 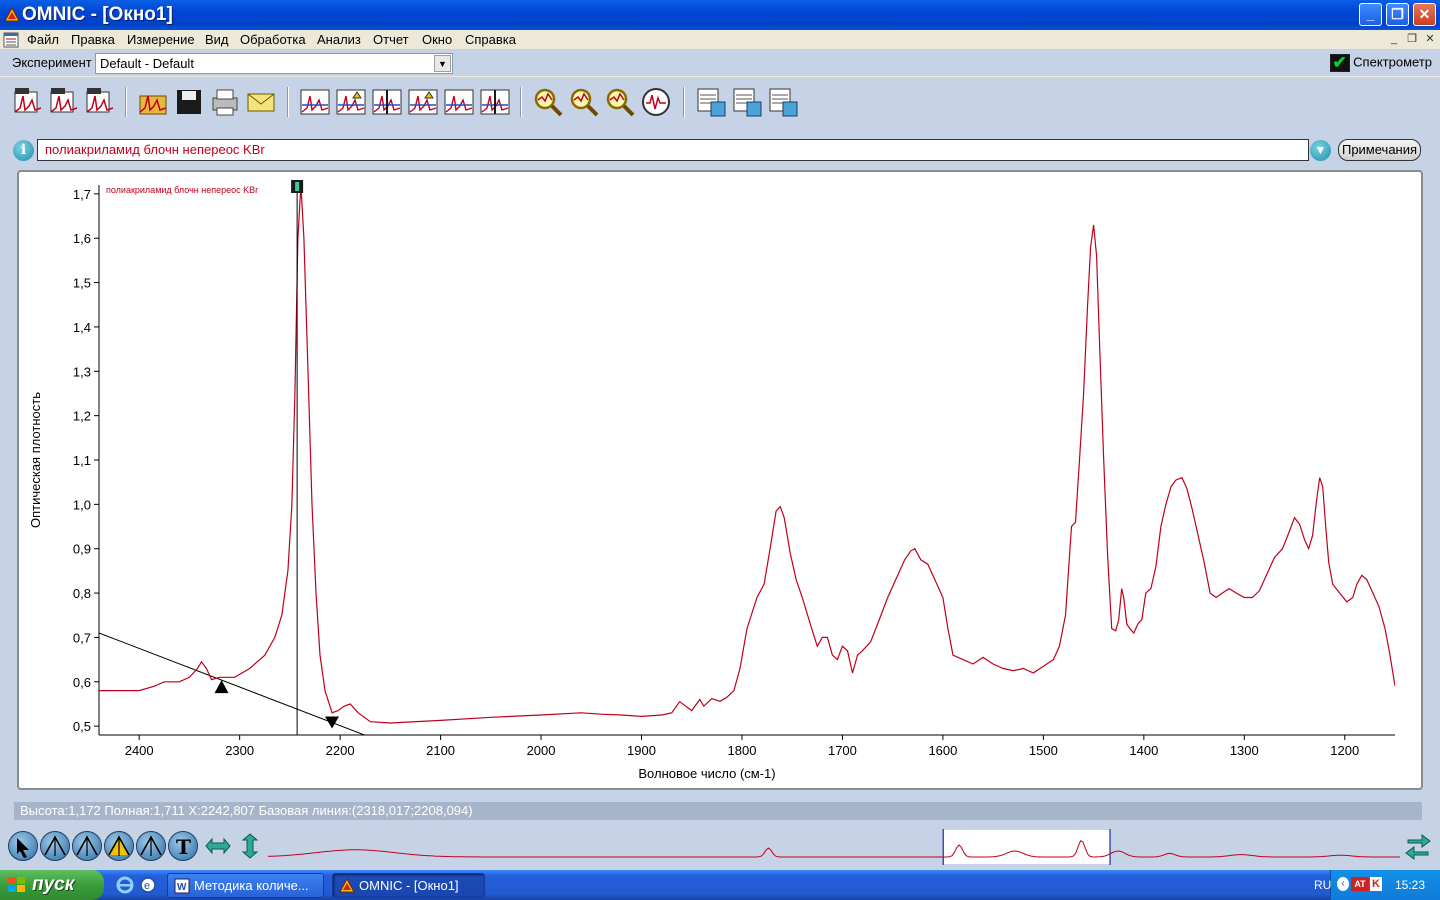 I want to click on collect-background-icon, so click(x=64, y=102).